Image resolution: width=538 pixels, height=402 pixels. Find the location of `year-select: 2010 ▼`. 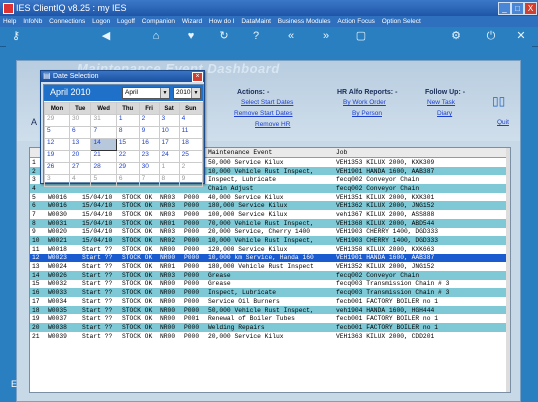

year-select: 2010 ▼ is located at coordinates (187, 93).